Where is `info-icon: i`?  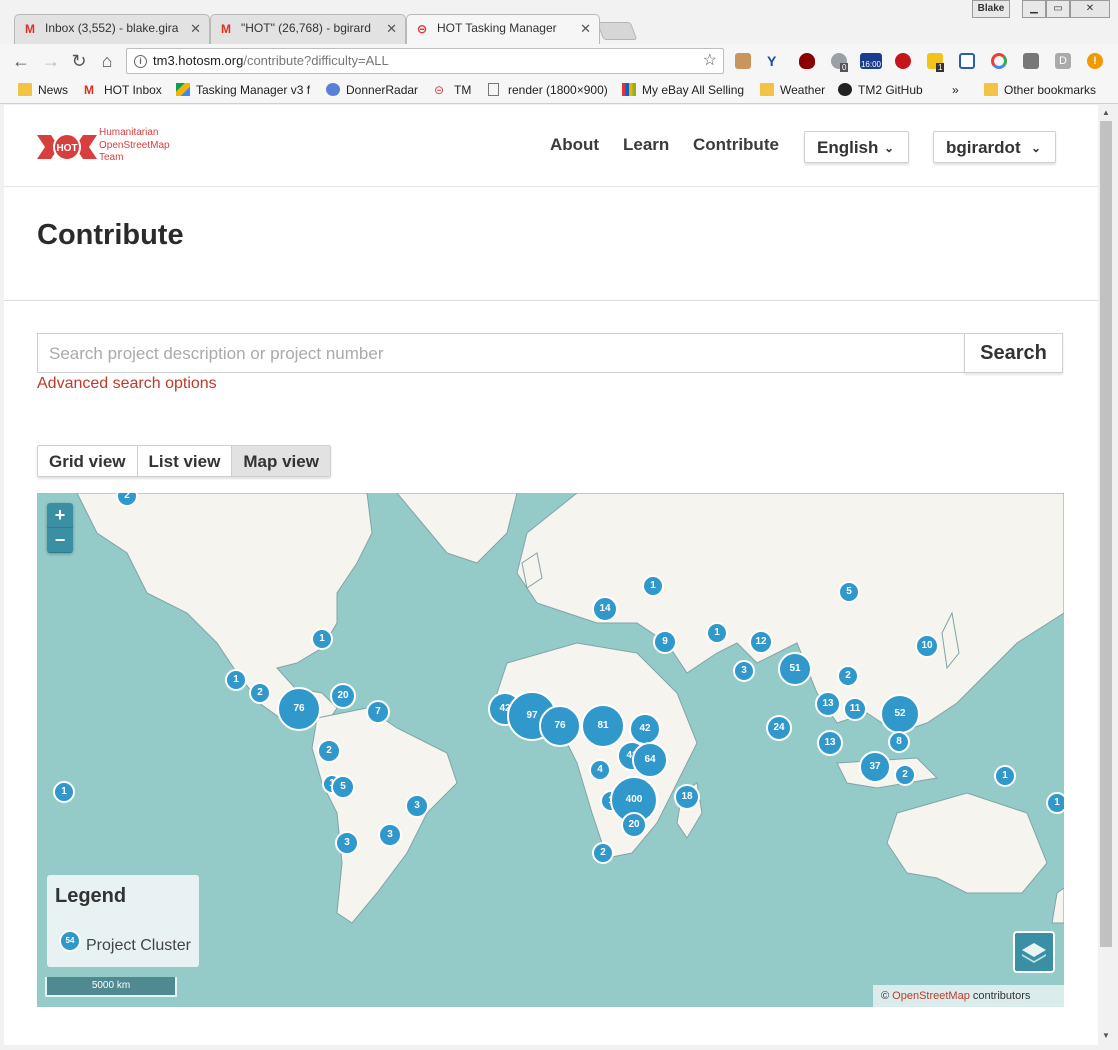 info-icon: i is located at coordinates (140, 61).